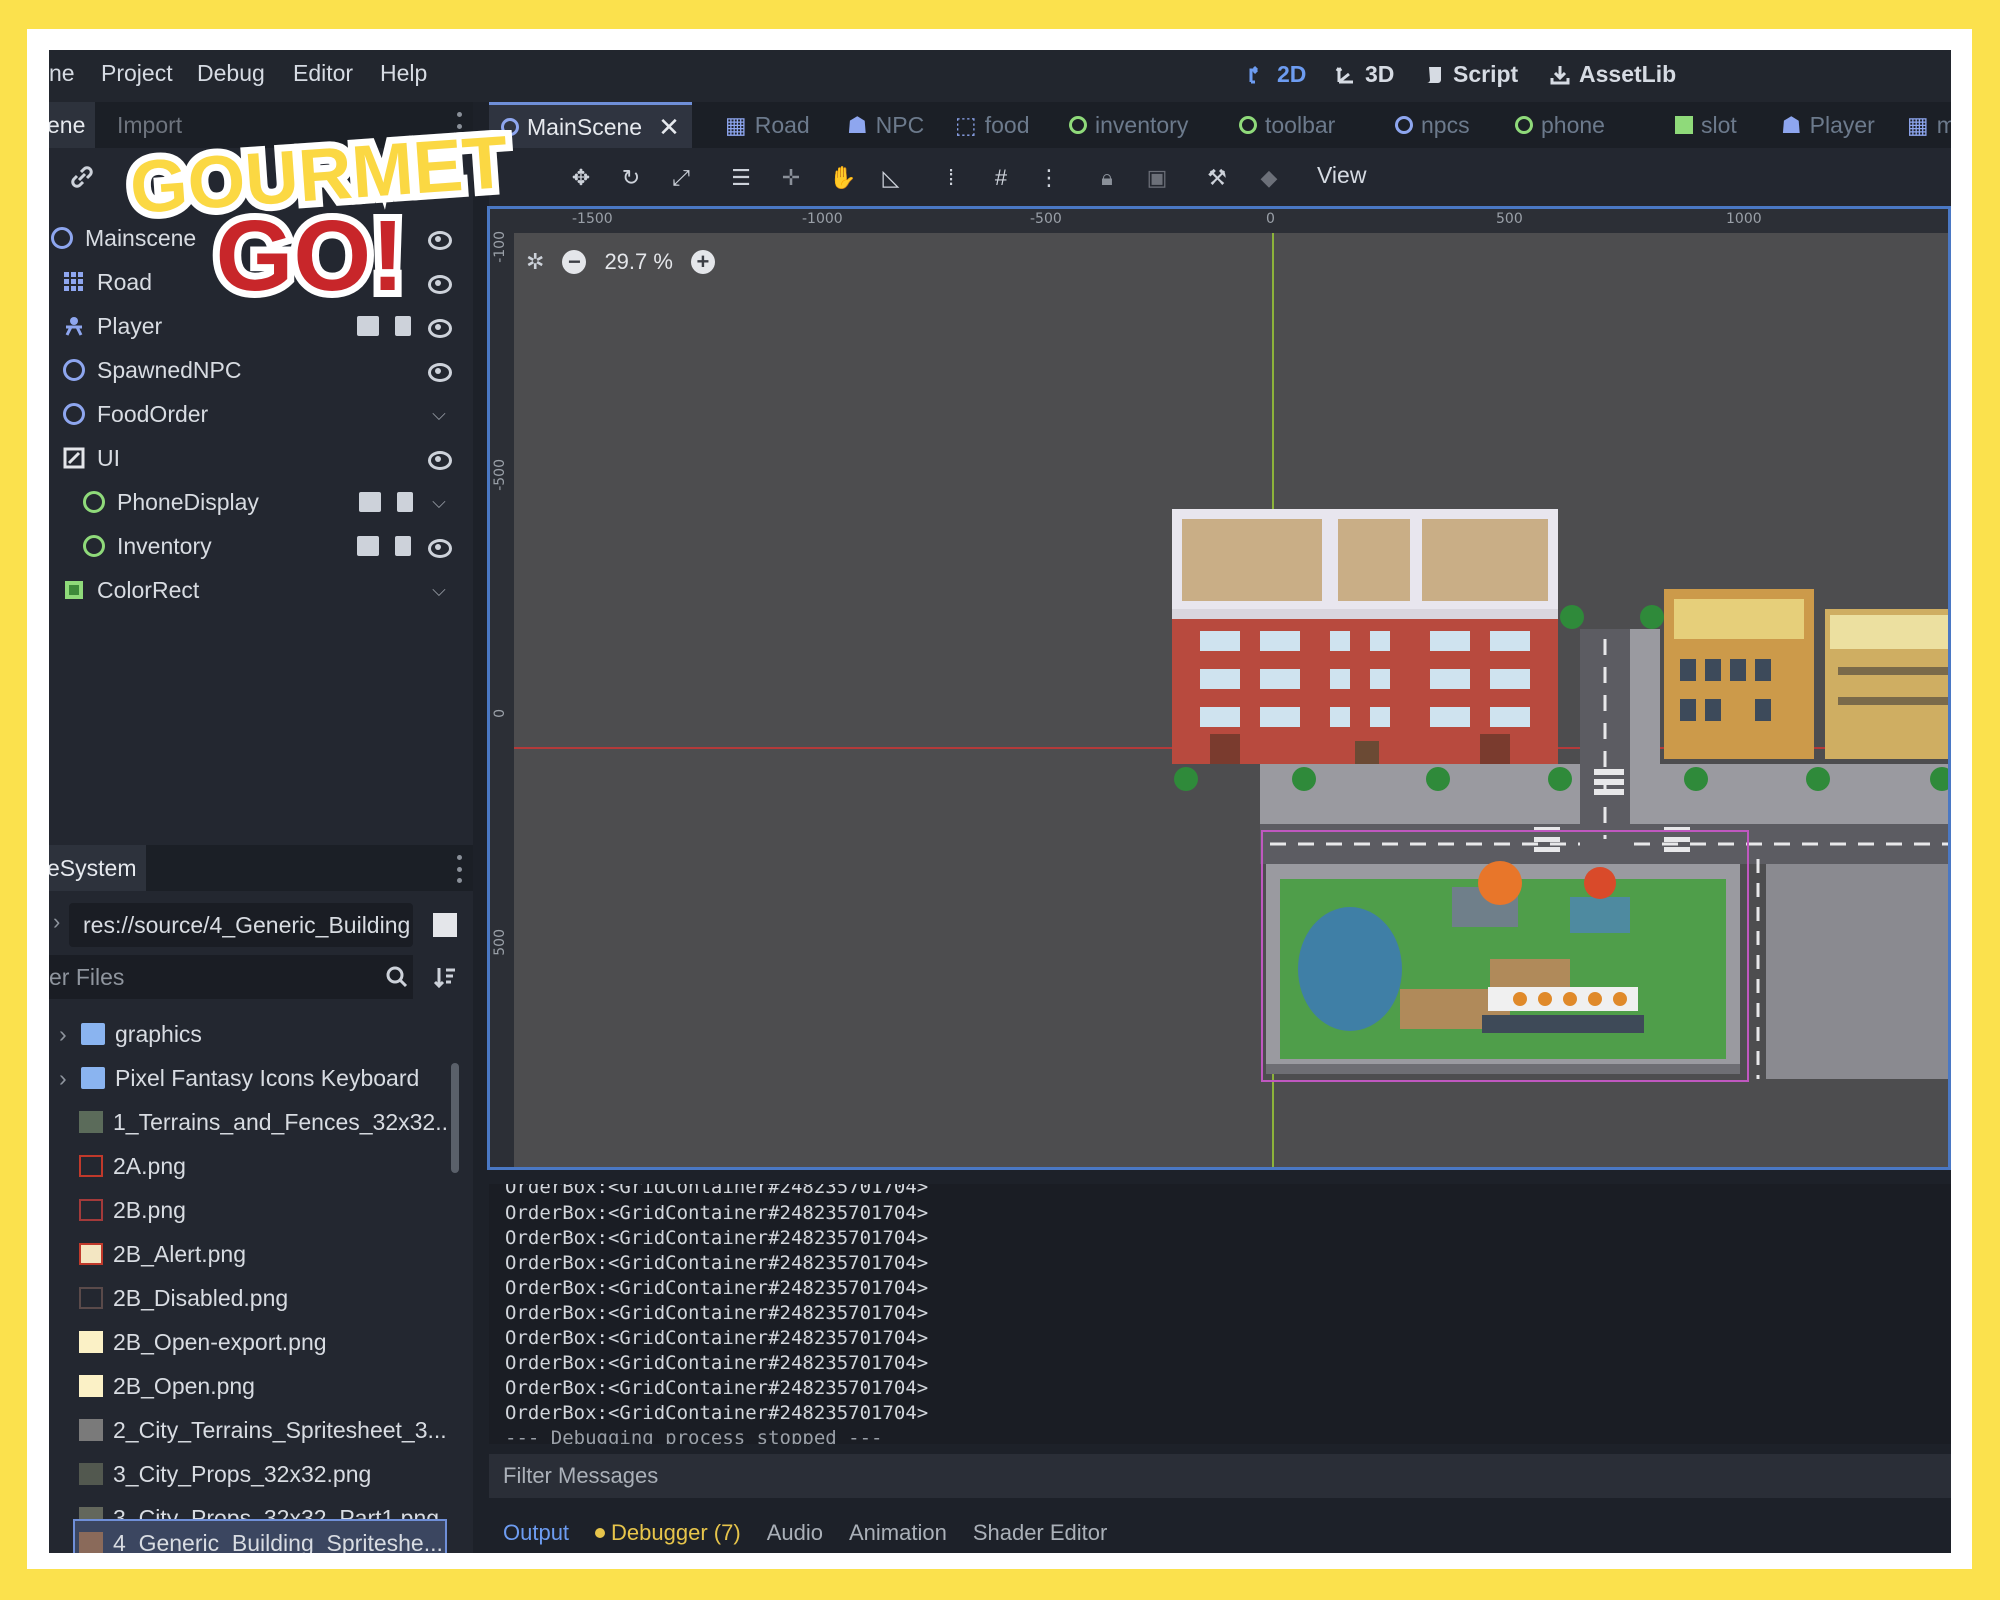 The height and width of the screenshot is (1600, 2000). Describe the element at coordinates (137, 73) in the screenshot. I see `menu-project: Project` at that location.